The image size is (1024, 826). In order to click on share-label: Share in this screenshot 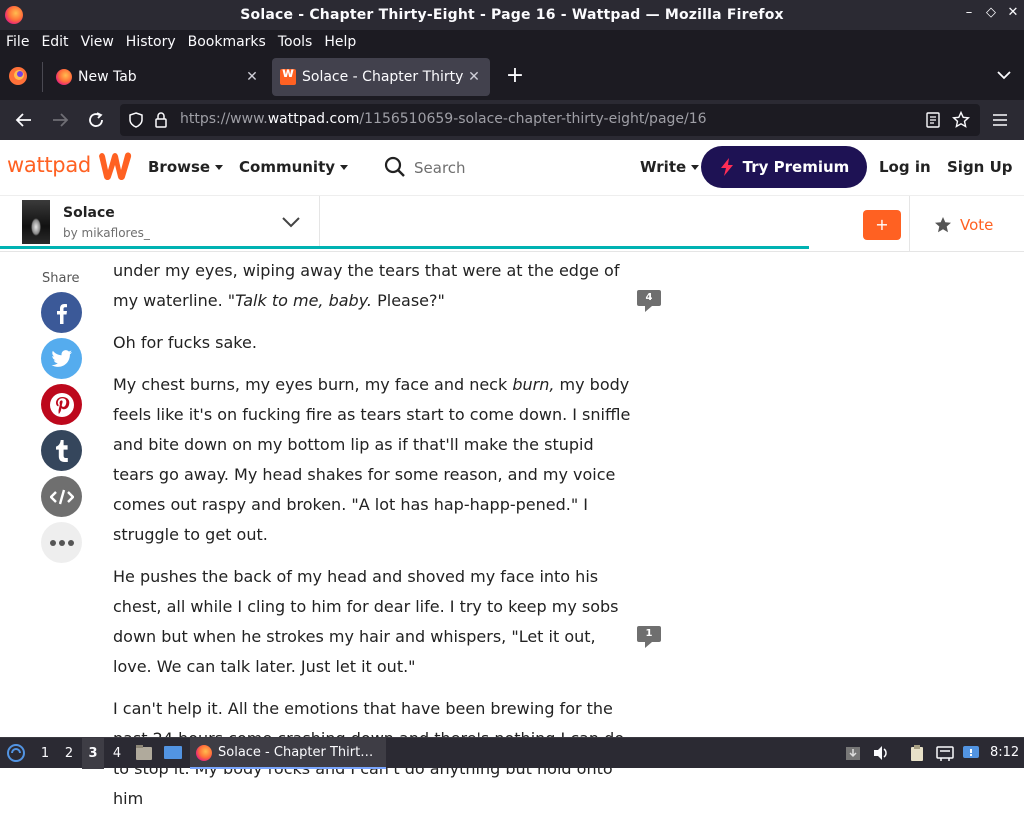, I will do `click(61, 278)`.